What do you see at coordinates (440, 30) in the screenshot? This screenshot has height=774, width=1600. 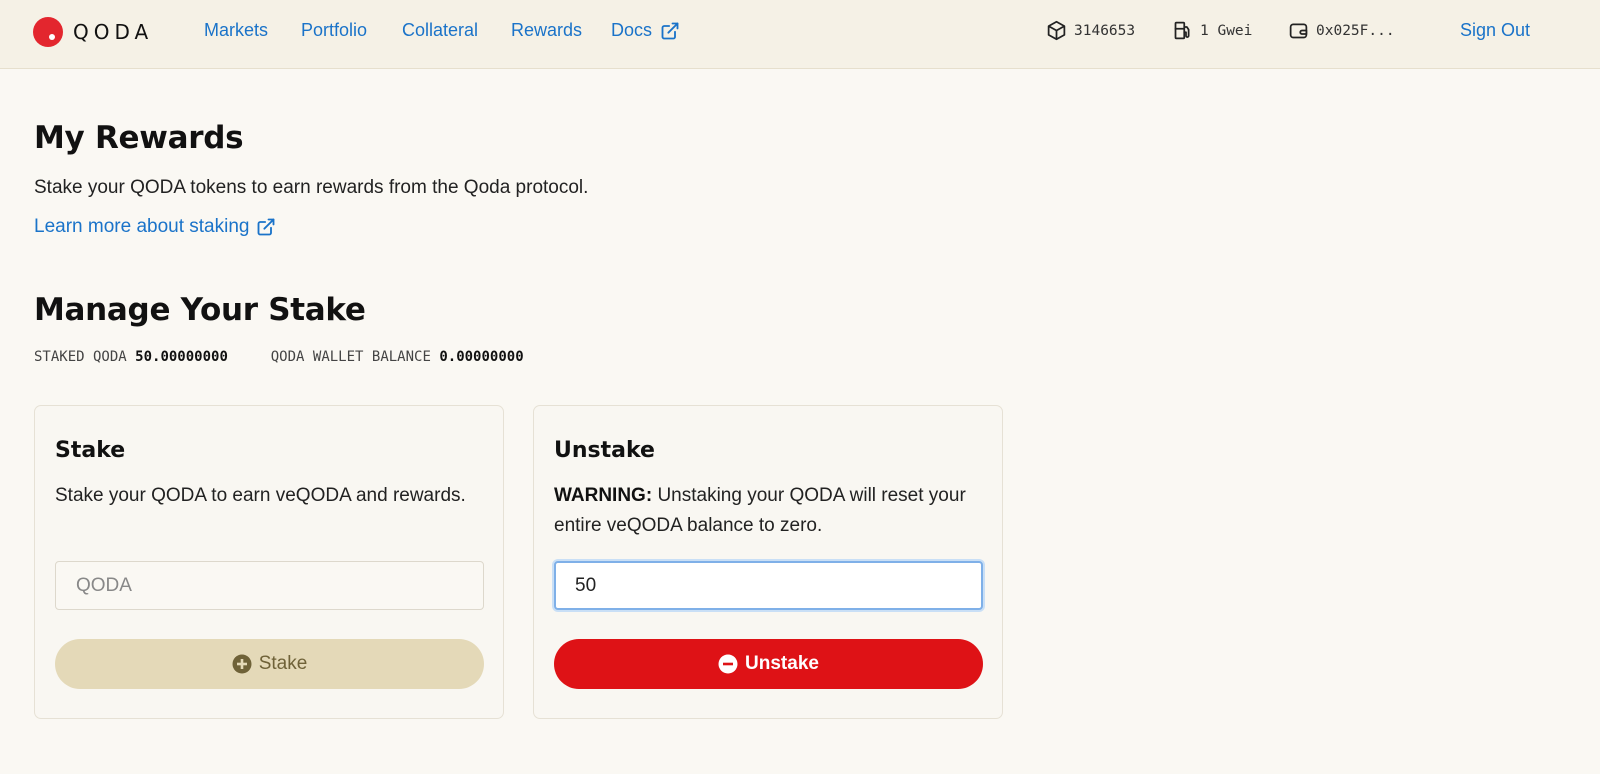 I see `nav-collateral: Collateral` at bounding box center [440, 30].